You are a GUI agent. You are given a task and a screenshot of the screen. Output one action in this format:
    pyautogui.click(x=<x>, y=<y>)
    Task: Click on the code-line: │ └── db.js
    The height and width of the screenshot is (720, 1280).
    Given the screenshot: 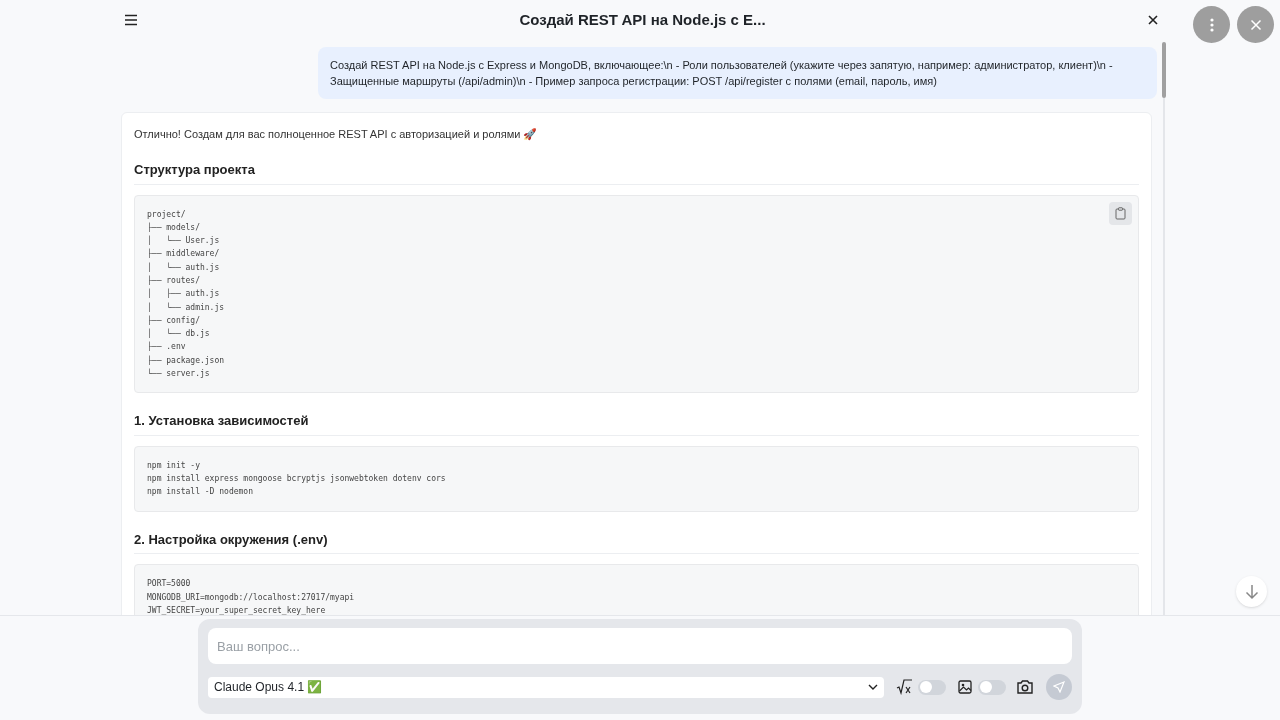 What is the action you would take?
    pyautogui.click(x=178, y=334)
    